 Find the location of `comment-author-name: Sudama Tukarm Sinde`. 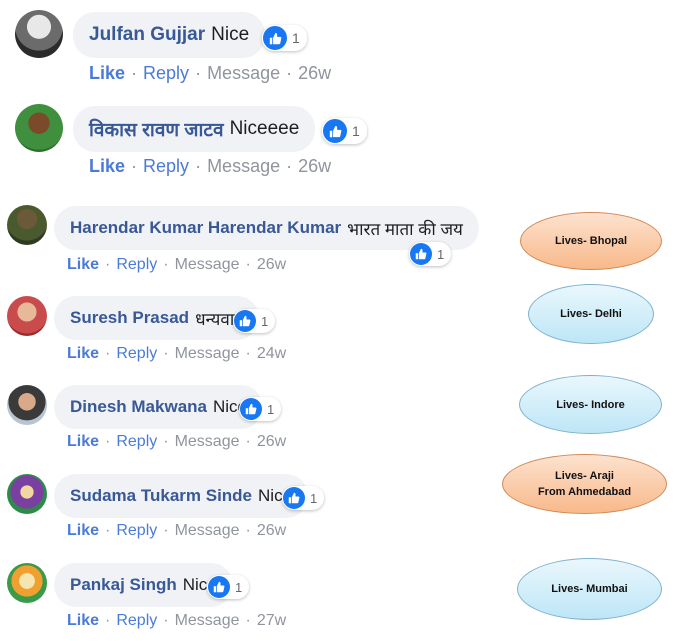

comment-author-name: Sudama Tukarm Sinde is located at coordinates (161, 496).